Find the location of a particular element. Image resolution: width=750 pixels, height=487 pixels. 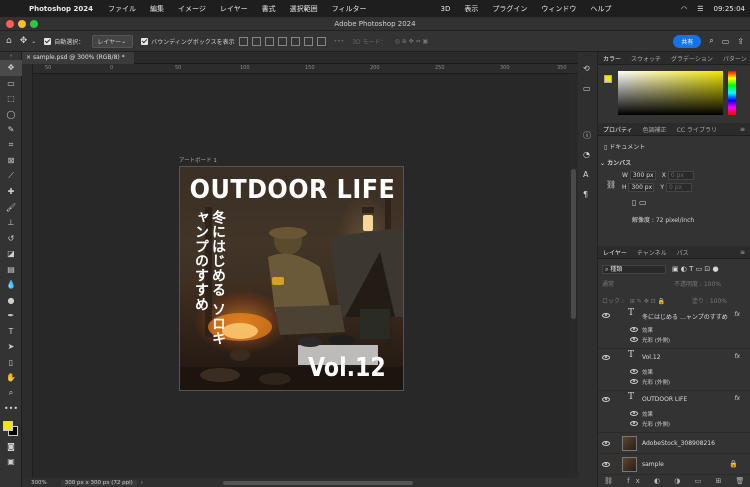

menu-image: イメージ is located at coordinates (192, 9).